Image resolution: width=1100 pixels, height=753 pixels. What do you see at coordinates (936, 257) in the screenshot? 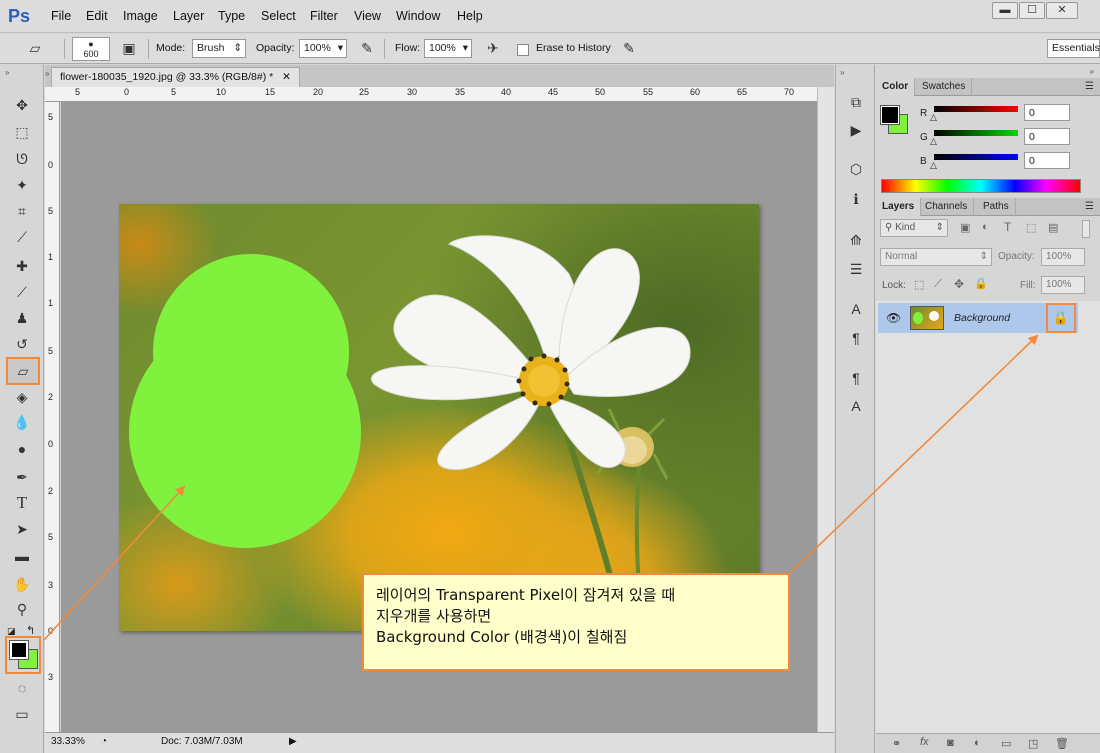
I see `blend-mode-select: Normal ⇕` at bounding box center [936, 257].